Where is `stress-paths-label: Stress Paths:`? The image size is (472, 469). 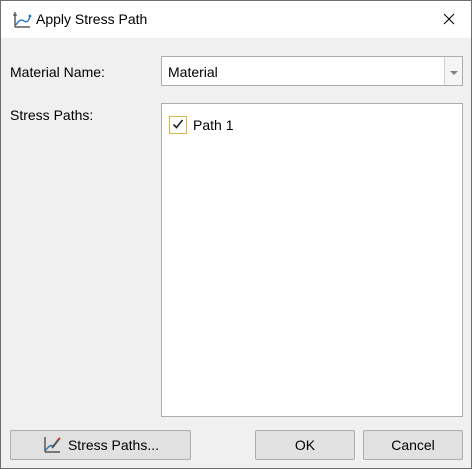 stress-paths-label: Stress Paths: is located at coordinates (52, 115).